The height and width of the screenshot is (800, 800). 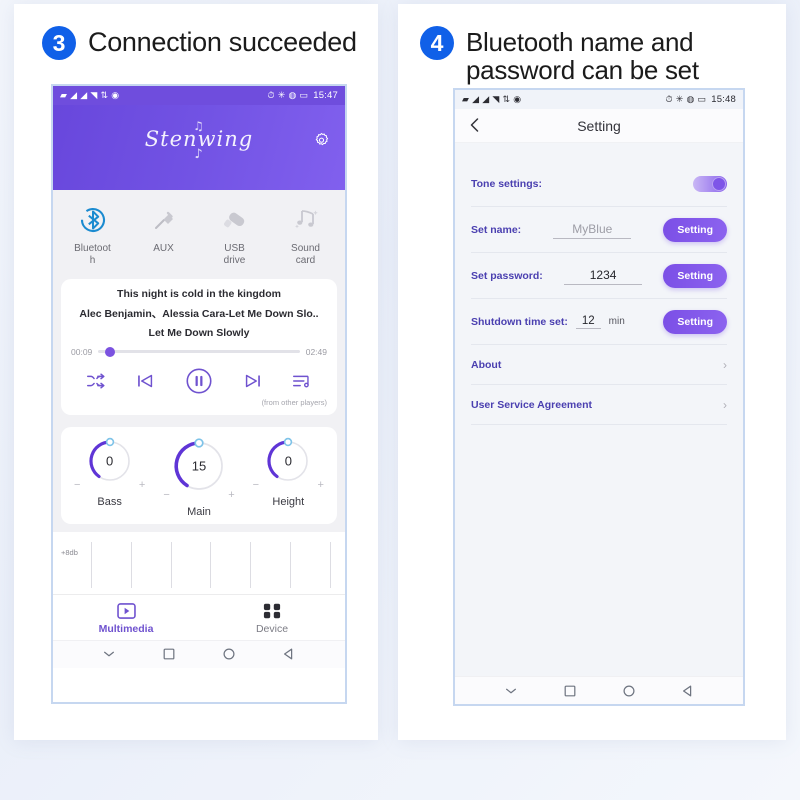 What do you see at coordinates (199, 351) in the screenshot?
I see `seek-slider` at bounding box center [199, 351].